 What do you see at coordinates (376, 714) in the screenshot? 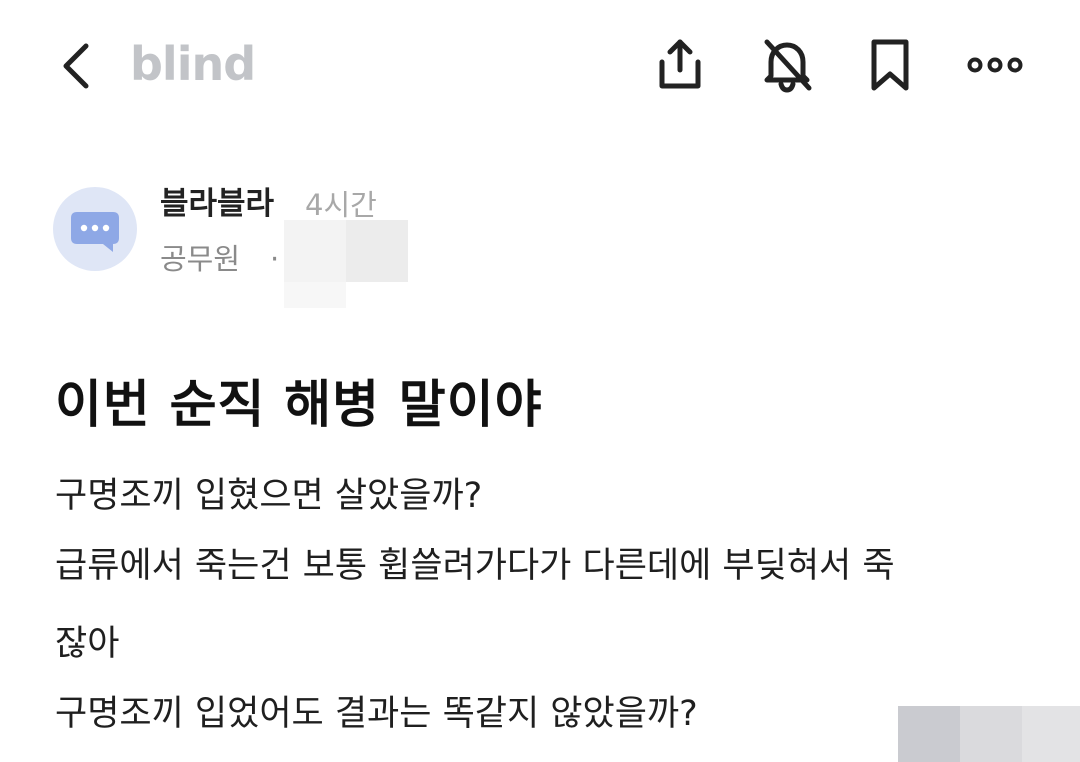
I see `post-body-line: 구명조끼 입었어도 결과는 똑같지 않았을까?` at bounding box center [376, 714].